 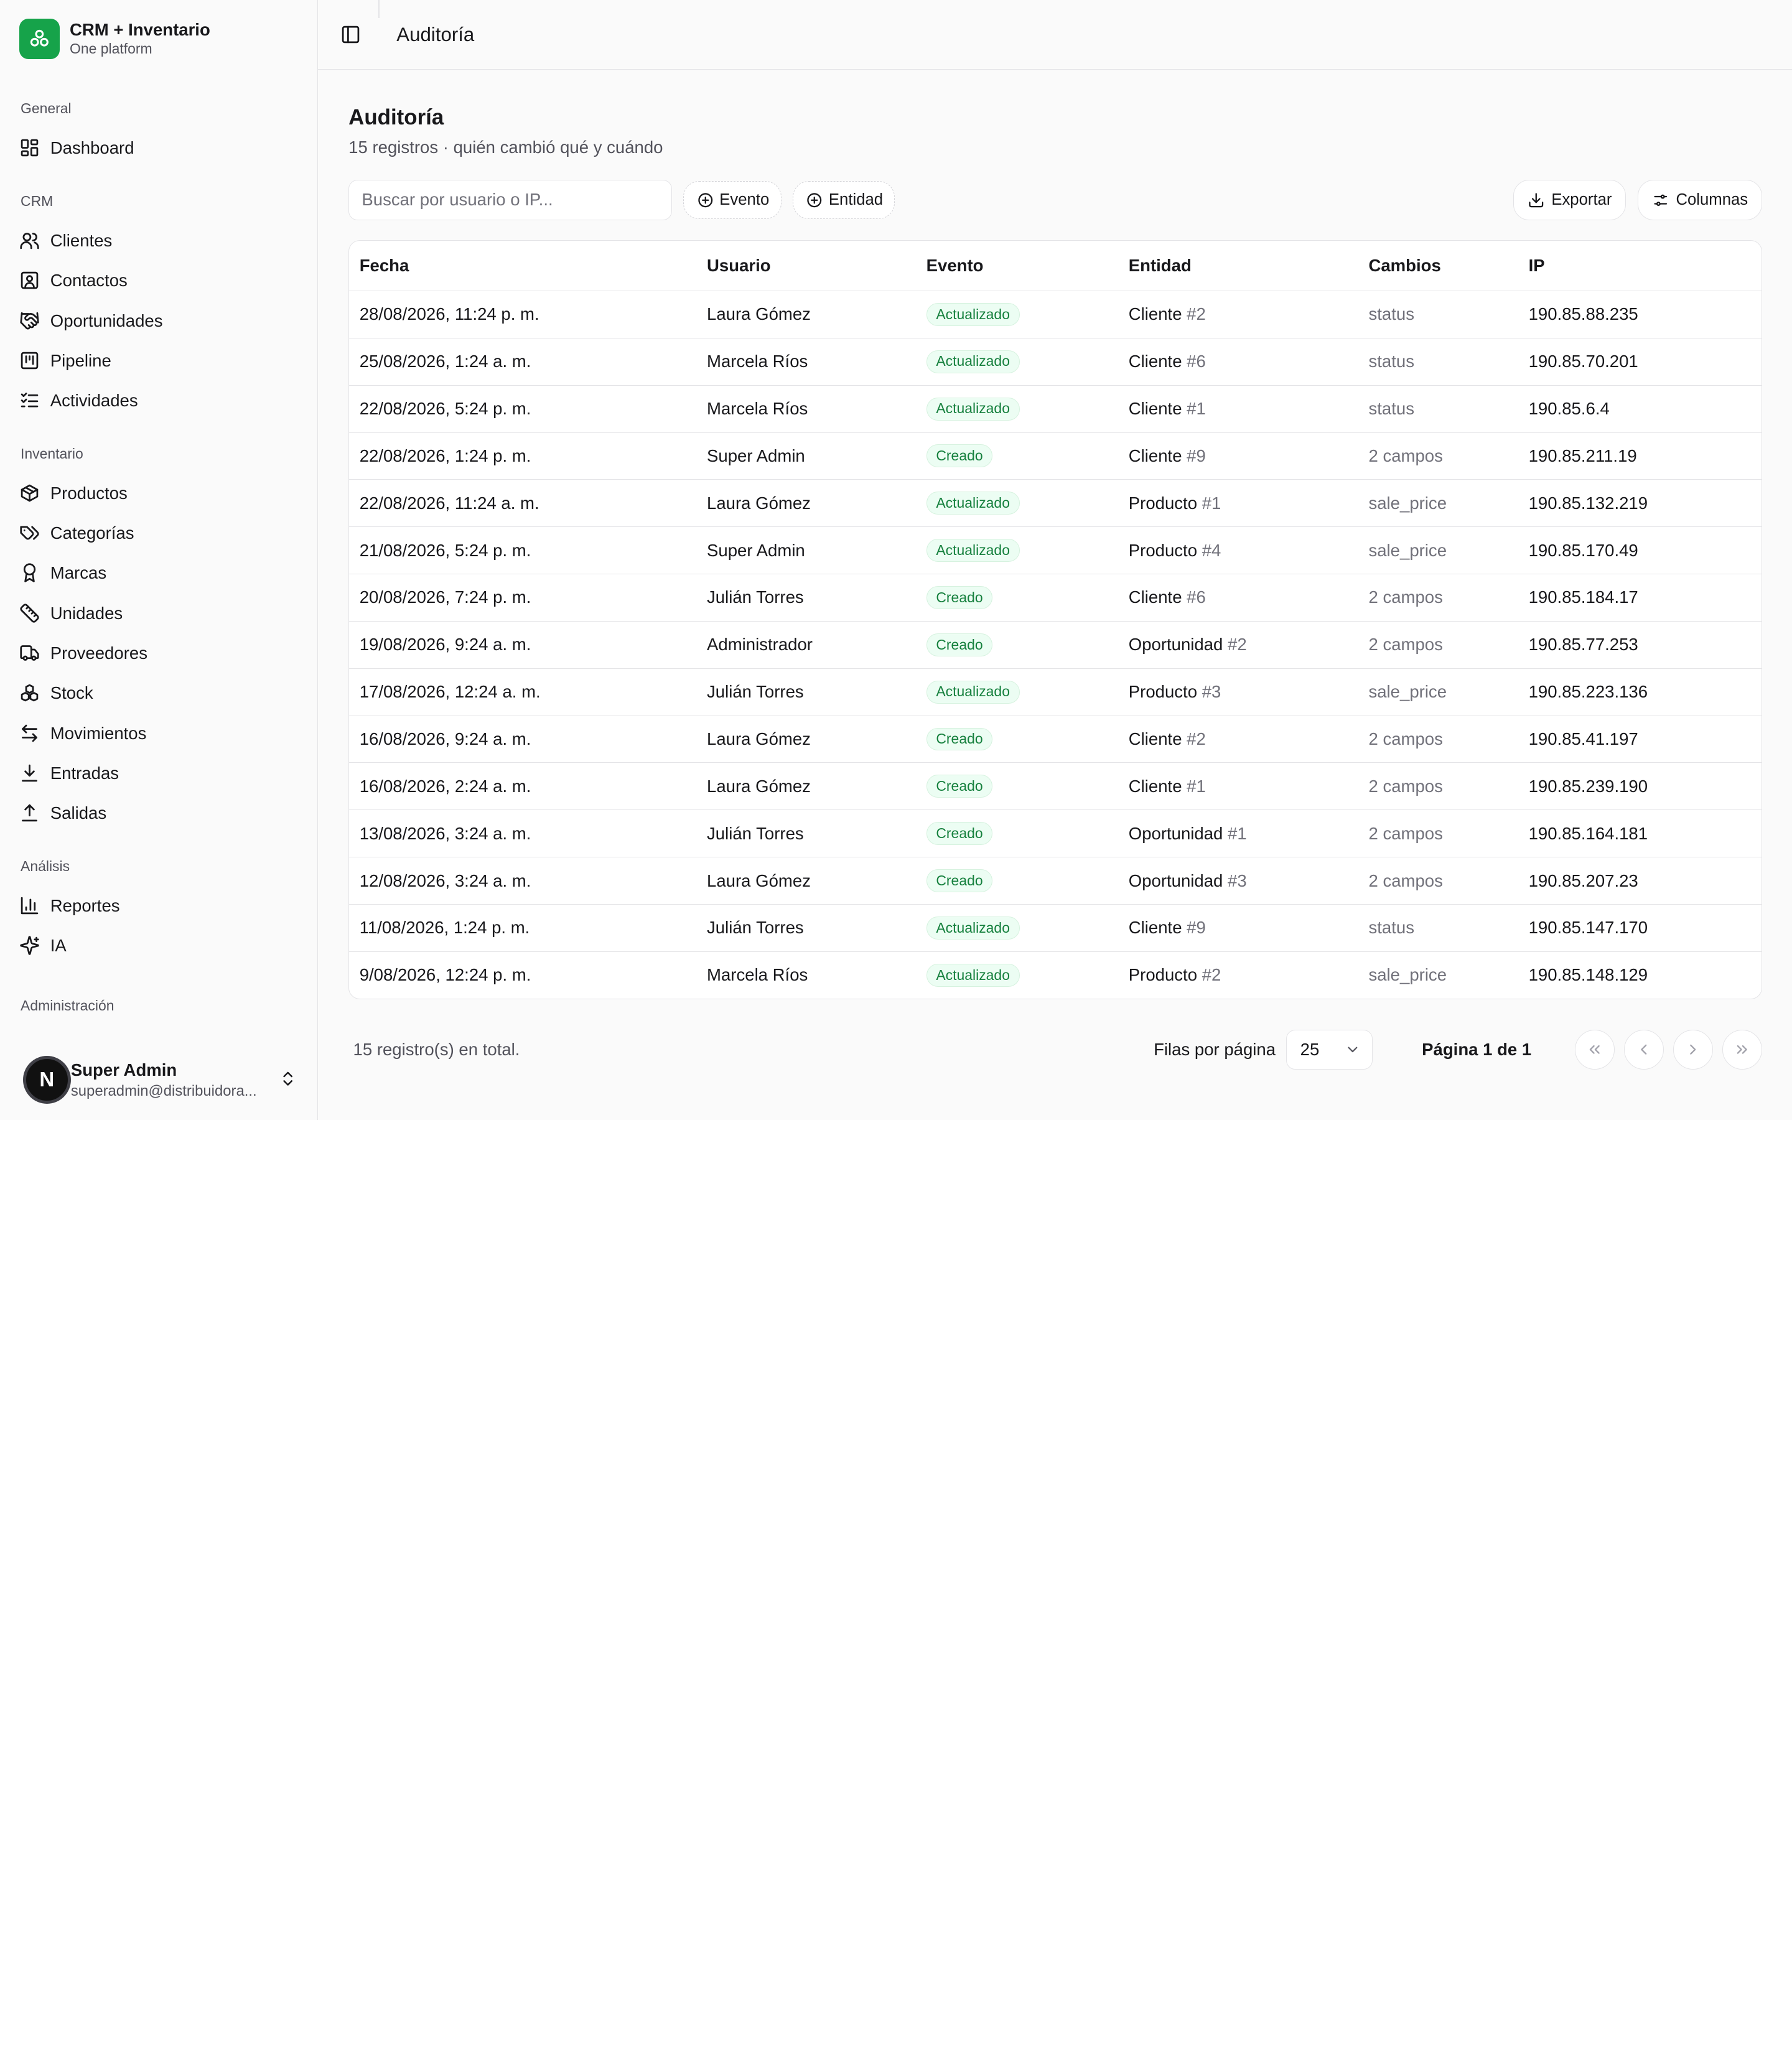 I want to click on sidebar-item-label: Contactos, so click(x=89, y=281).